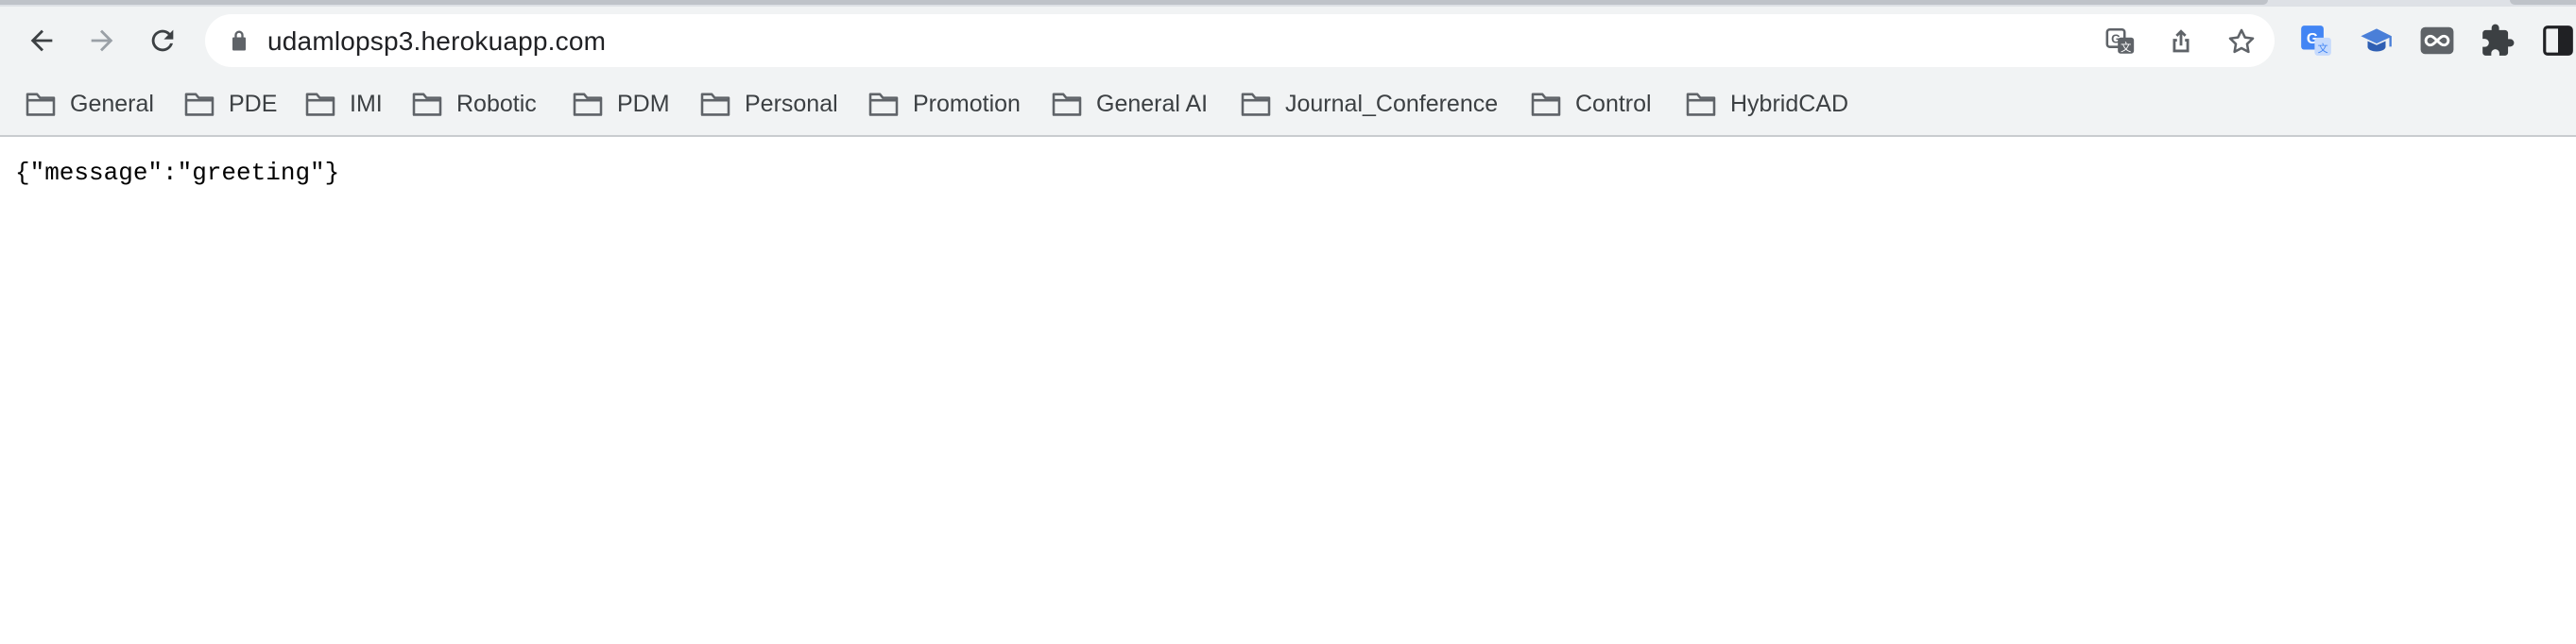 This screenshot has width=2576, height=644. I want to click on bookmark-label: Personal, so click(791, 103).